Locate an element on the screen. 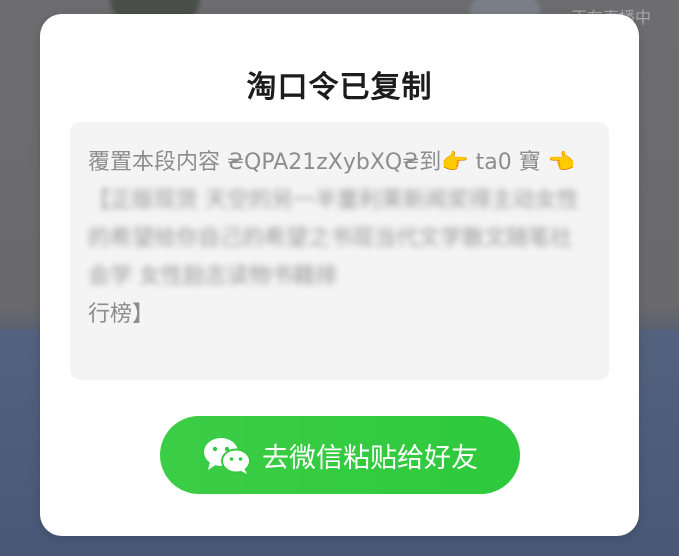 This screenshot has height=556, width=679. copied-text-tail: 行榜】 is located at coordinates (121, 314).